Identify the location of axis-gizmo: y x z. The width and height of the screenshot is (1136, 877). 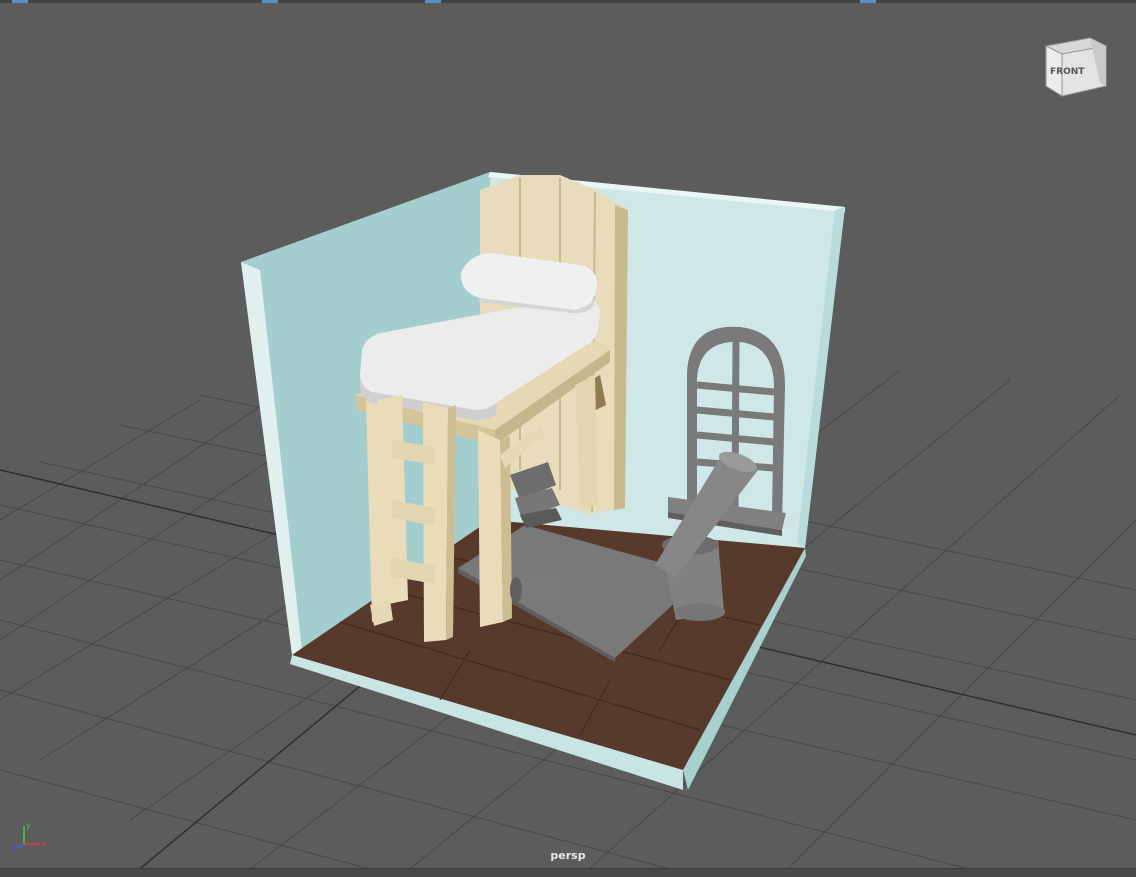
(29, 836).